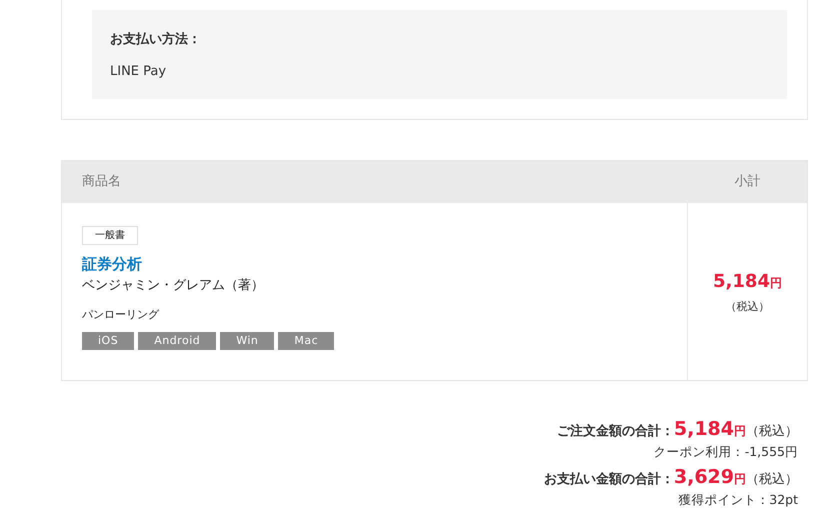 The image size is (830, 516). I want to click on publisher-text: パンローリング, so click(120, 314).